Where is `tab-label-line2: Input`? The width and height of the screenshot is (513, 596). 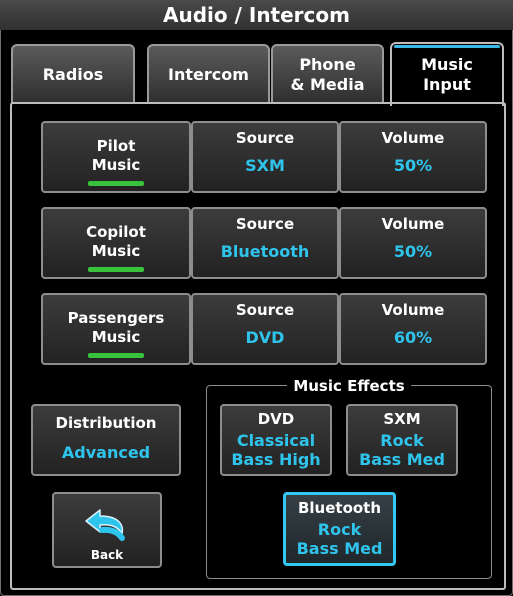
tab-label-line2: Input is located at coordinates (447, 84).